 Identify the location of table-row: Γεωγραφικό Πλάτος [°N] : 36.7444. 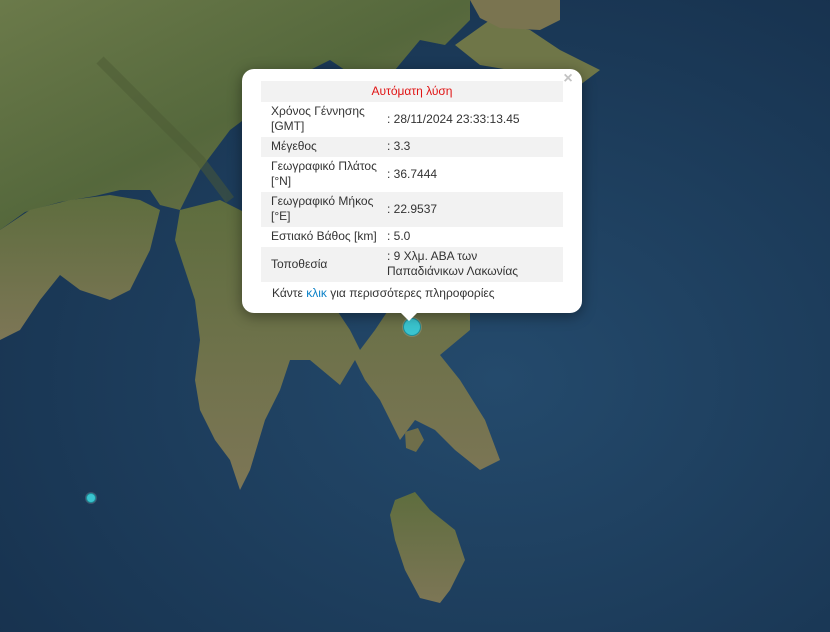
(412, 174).